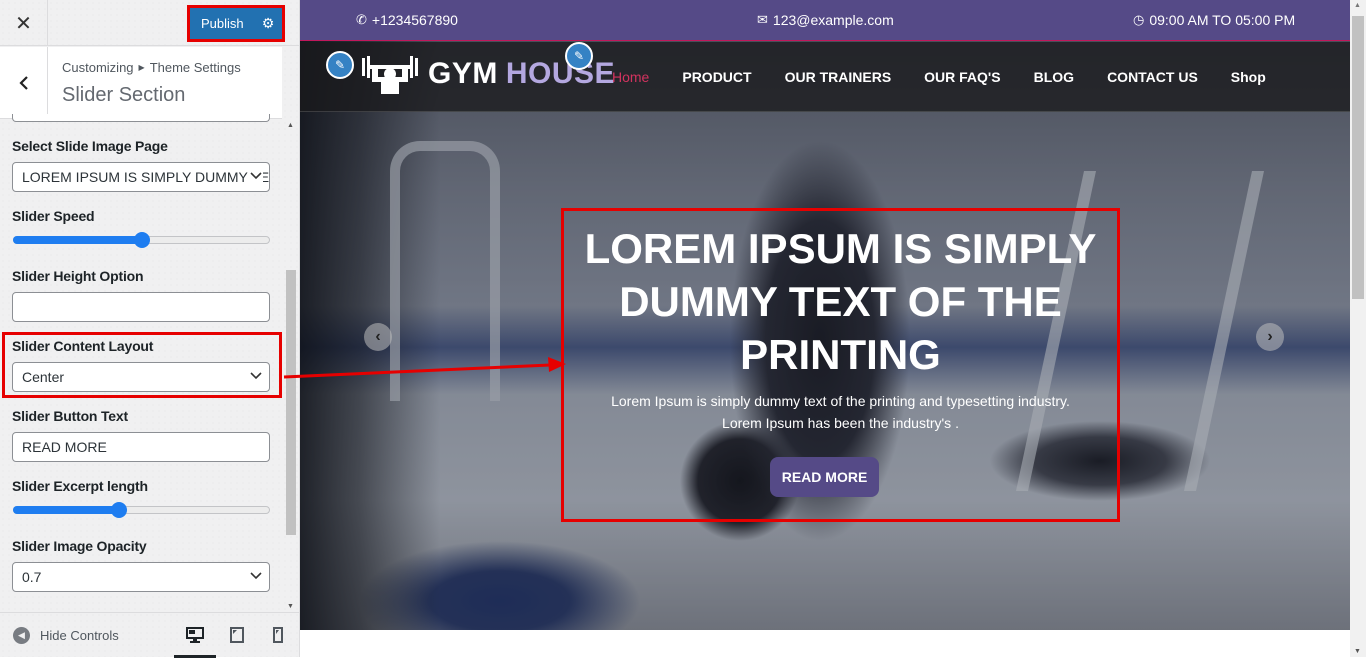  I want to click on edit-title-pencil-icon: ✎, so click(579, 56).